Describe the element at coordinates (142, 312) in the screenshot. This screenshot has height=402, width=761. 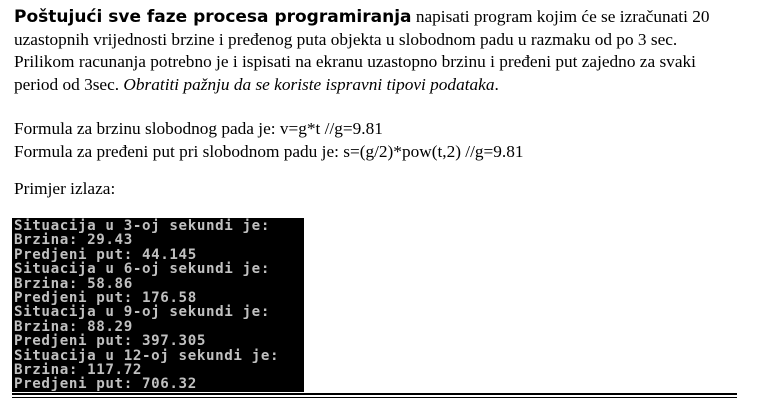
I see `console-line: Situacija u 9-oj sekundi je:` at that location.